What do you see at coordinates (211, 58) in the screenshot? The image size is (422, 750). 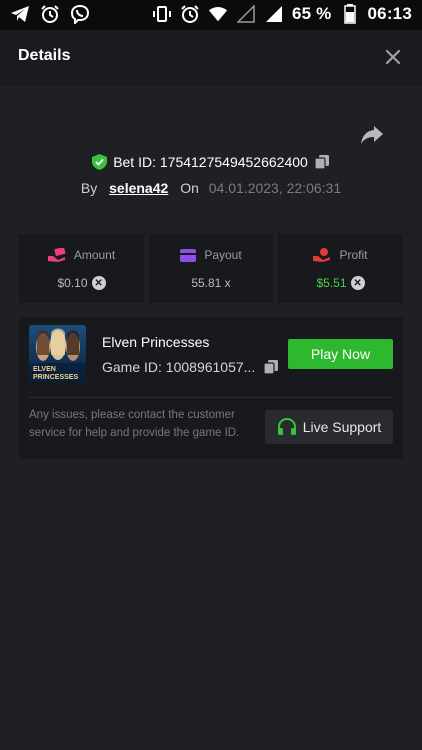 I see `header-bar: Details` at bounding box center [211, 58].